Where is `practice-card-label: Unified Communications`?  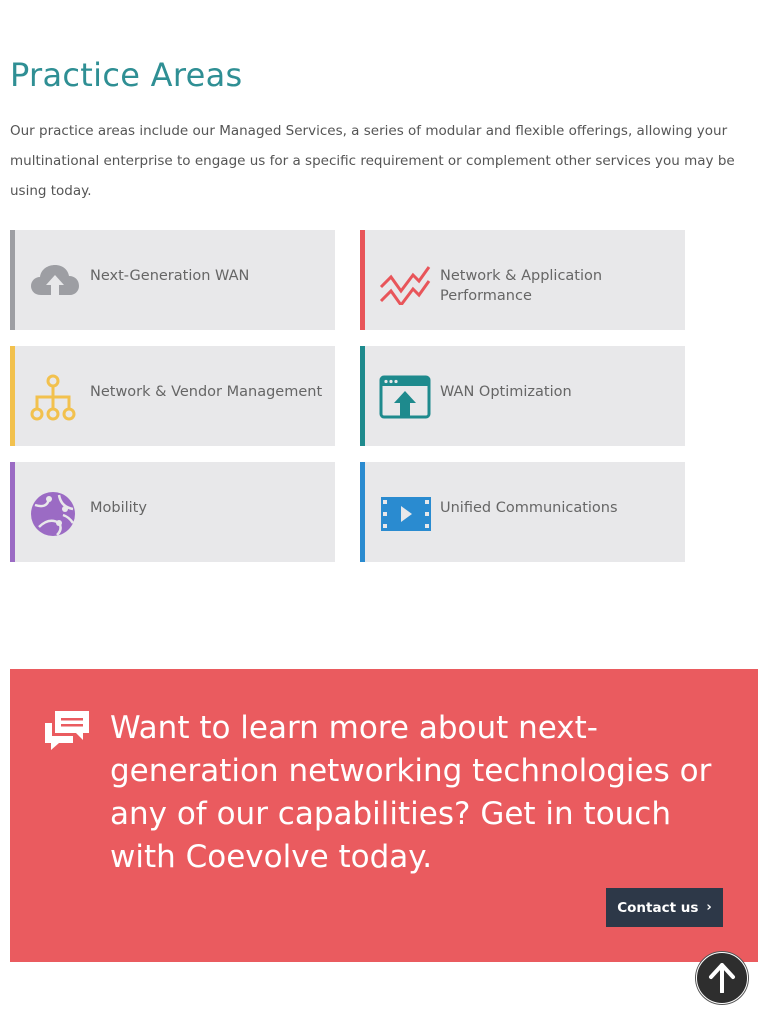
practice-card-label: Unified Communications is located at coordinates (529, 508).